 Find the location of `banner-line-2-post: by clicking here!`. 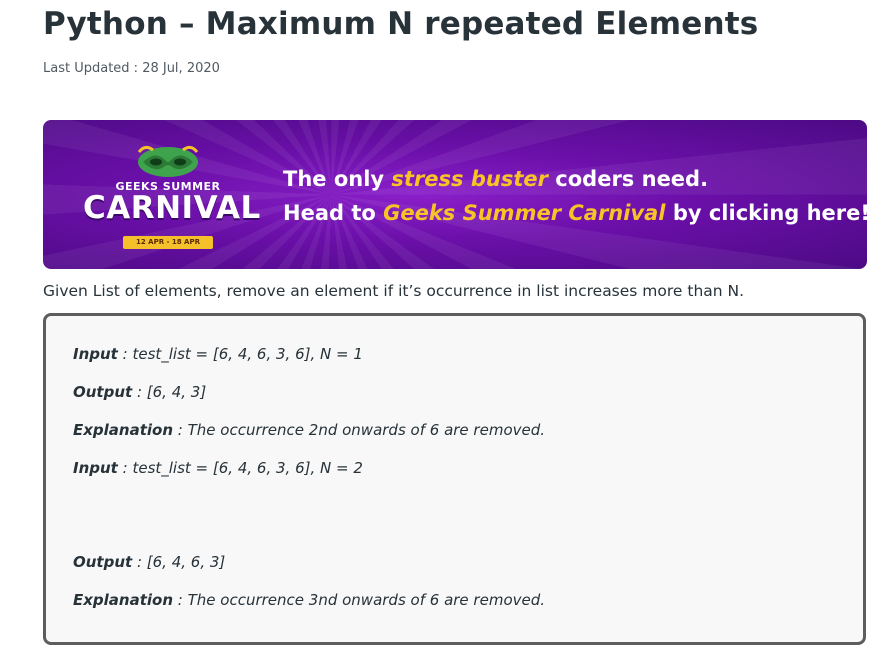

banner-line-2-post: by clicking here! is located at coordinates (766, 213).